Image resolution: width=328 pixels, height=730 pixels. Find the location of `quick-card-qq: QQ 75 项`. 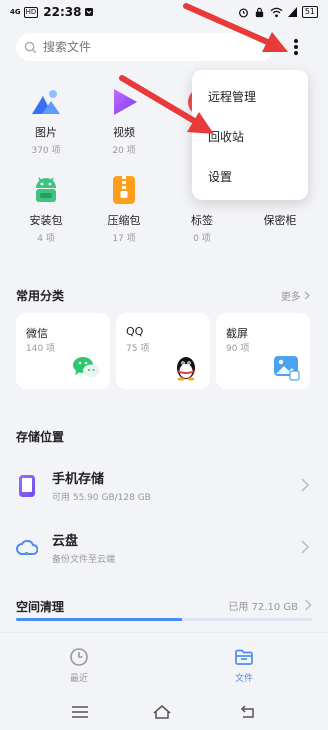

quick-card-qq: QQ 75 项 is located at coordinates (163, 351).